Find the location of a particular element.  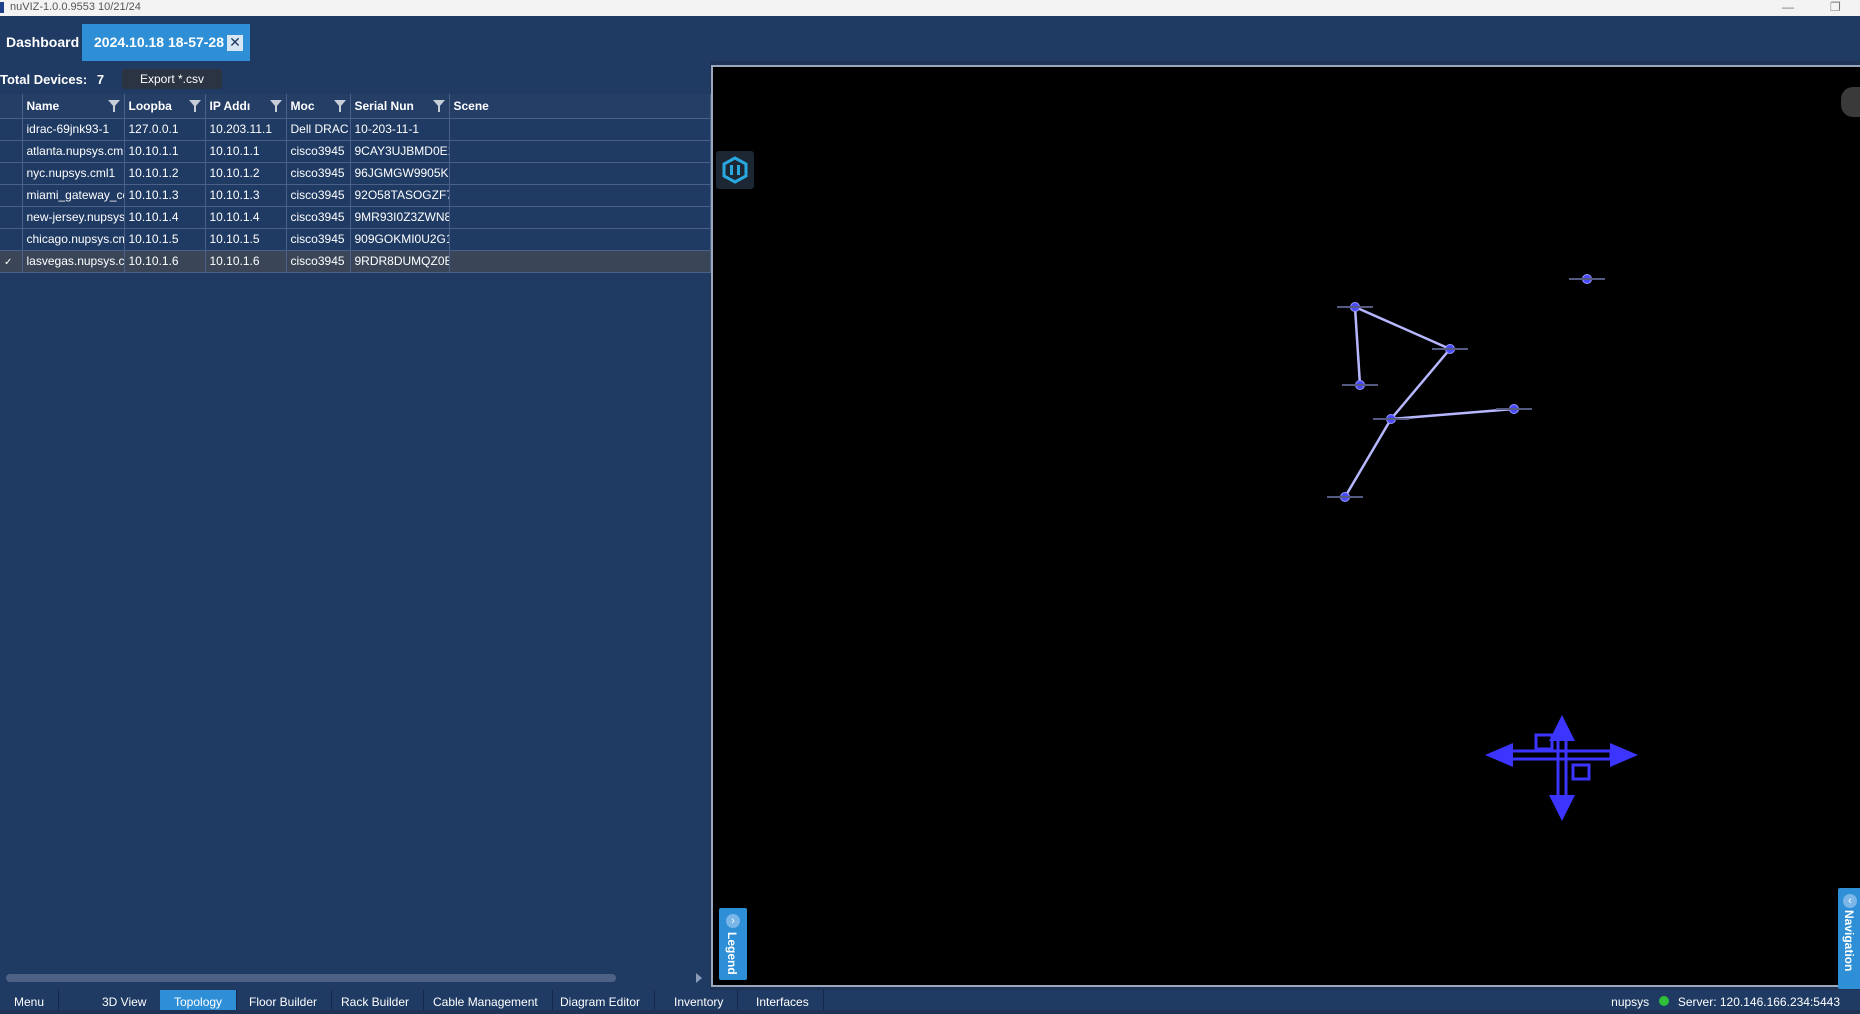

tab-session: 2024.10.18 18-57-28 ✕ is located at coordinates (166, 42).